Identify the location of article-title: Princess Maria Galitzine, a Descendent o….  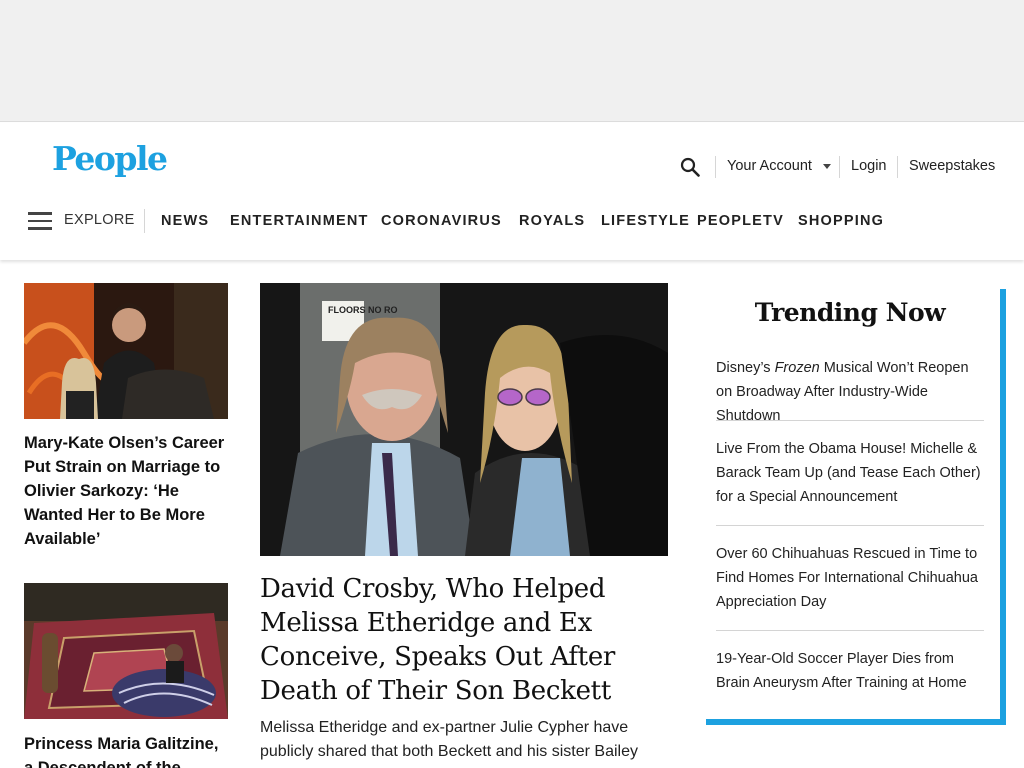
(127, 750).